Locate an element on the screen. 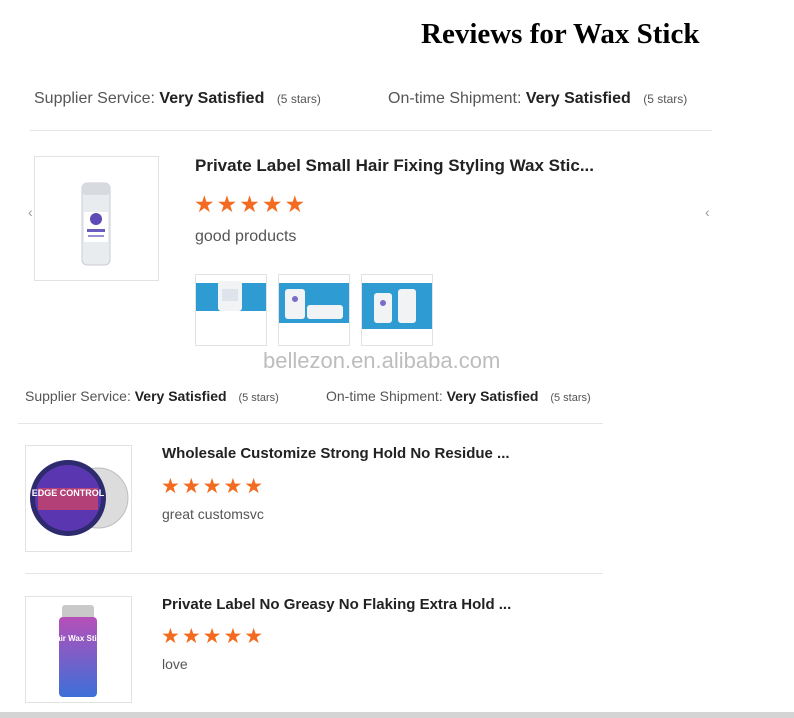 The image size is (794, 718). product-image-hair-wax-stick: Hair Wax Stick is located at coordinates (78, 649).